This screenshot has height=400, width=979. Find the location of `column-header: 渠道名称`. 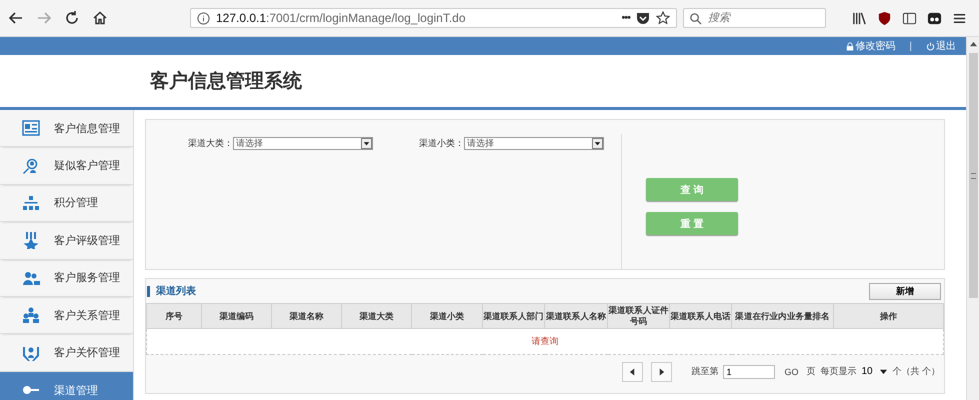

column-header: 渠道名称 is located at coordinates (307, 316).